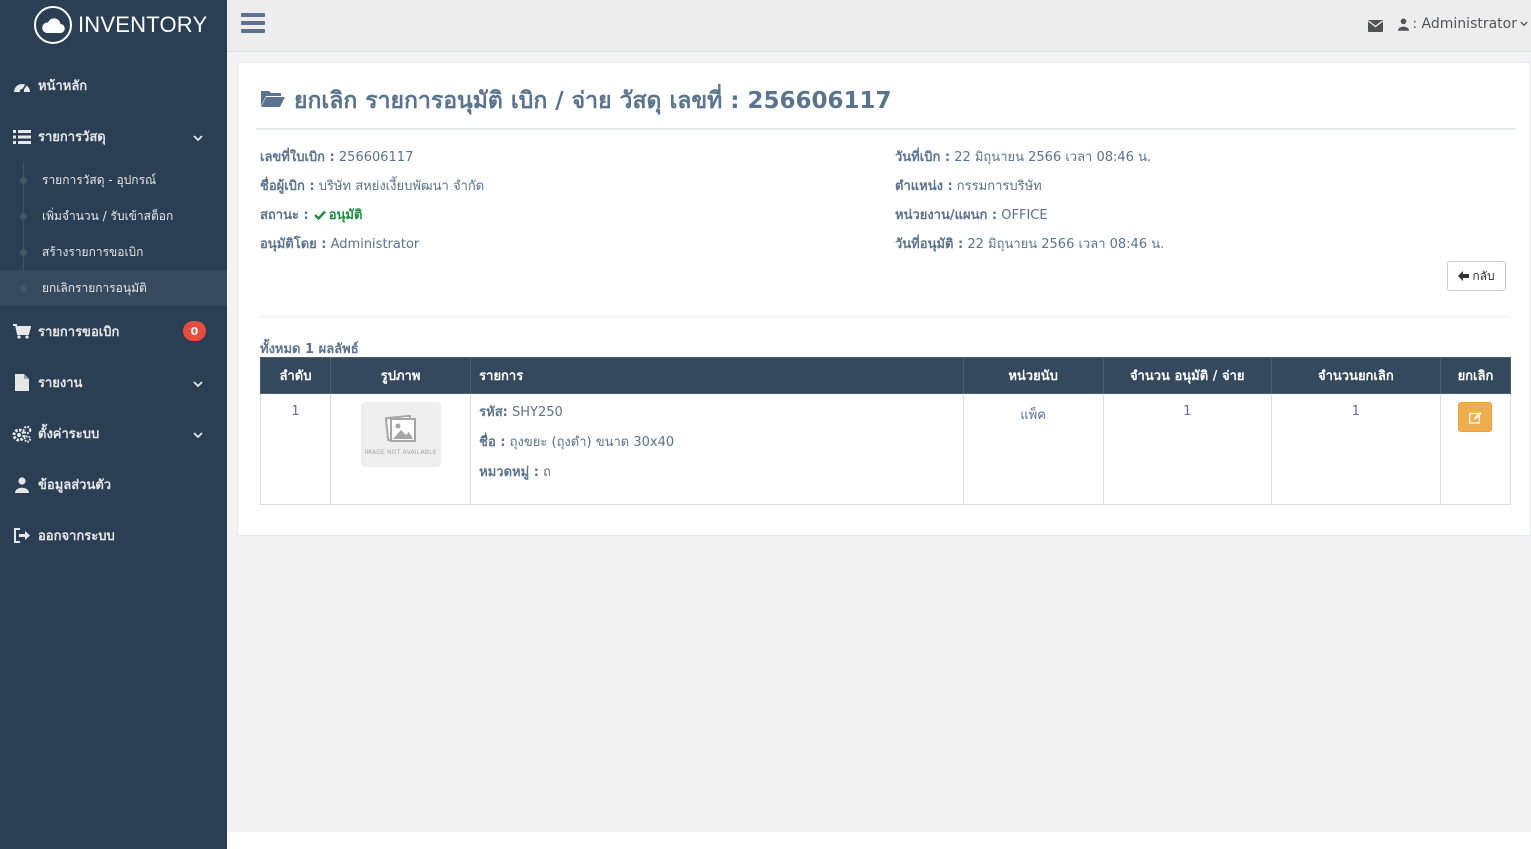 The image size is (1531, 849). I want to click on col-header-approved-qty: จำนวน อนุมัติ / จ่าย, so click(1187, 375).